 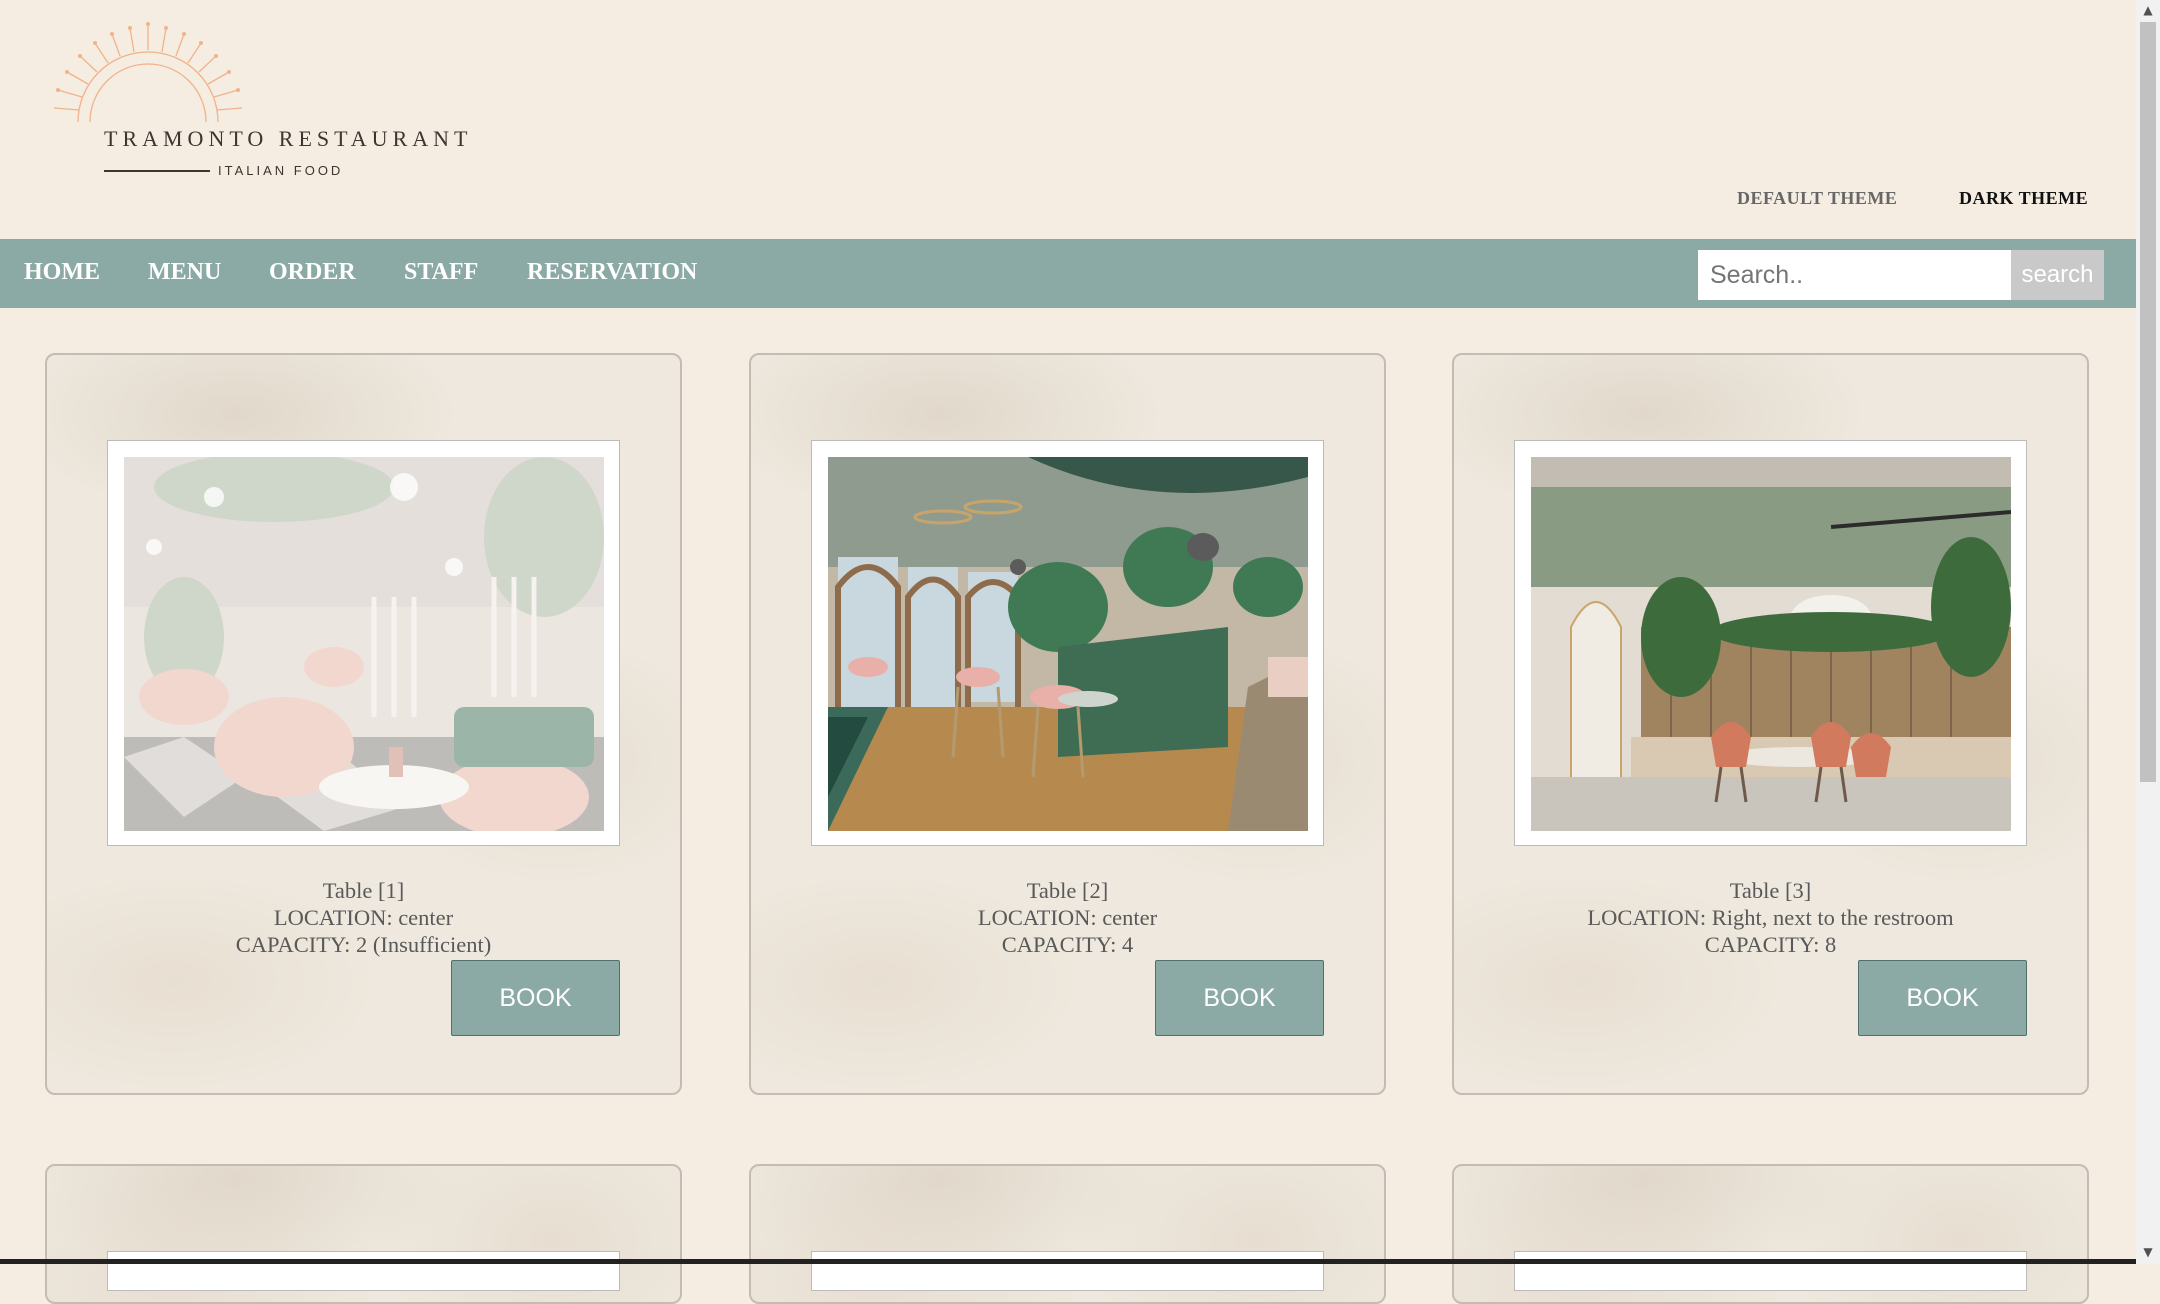 I want to click on search-button: search, so click(x=2057, y=275).